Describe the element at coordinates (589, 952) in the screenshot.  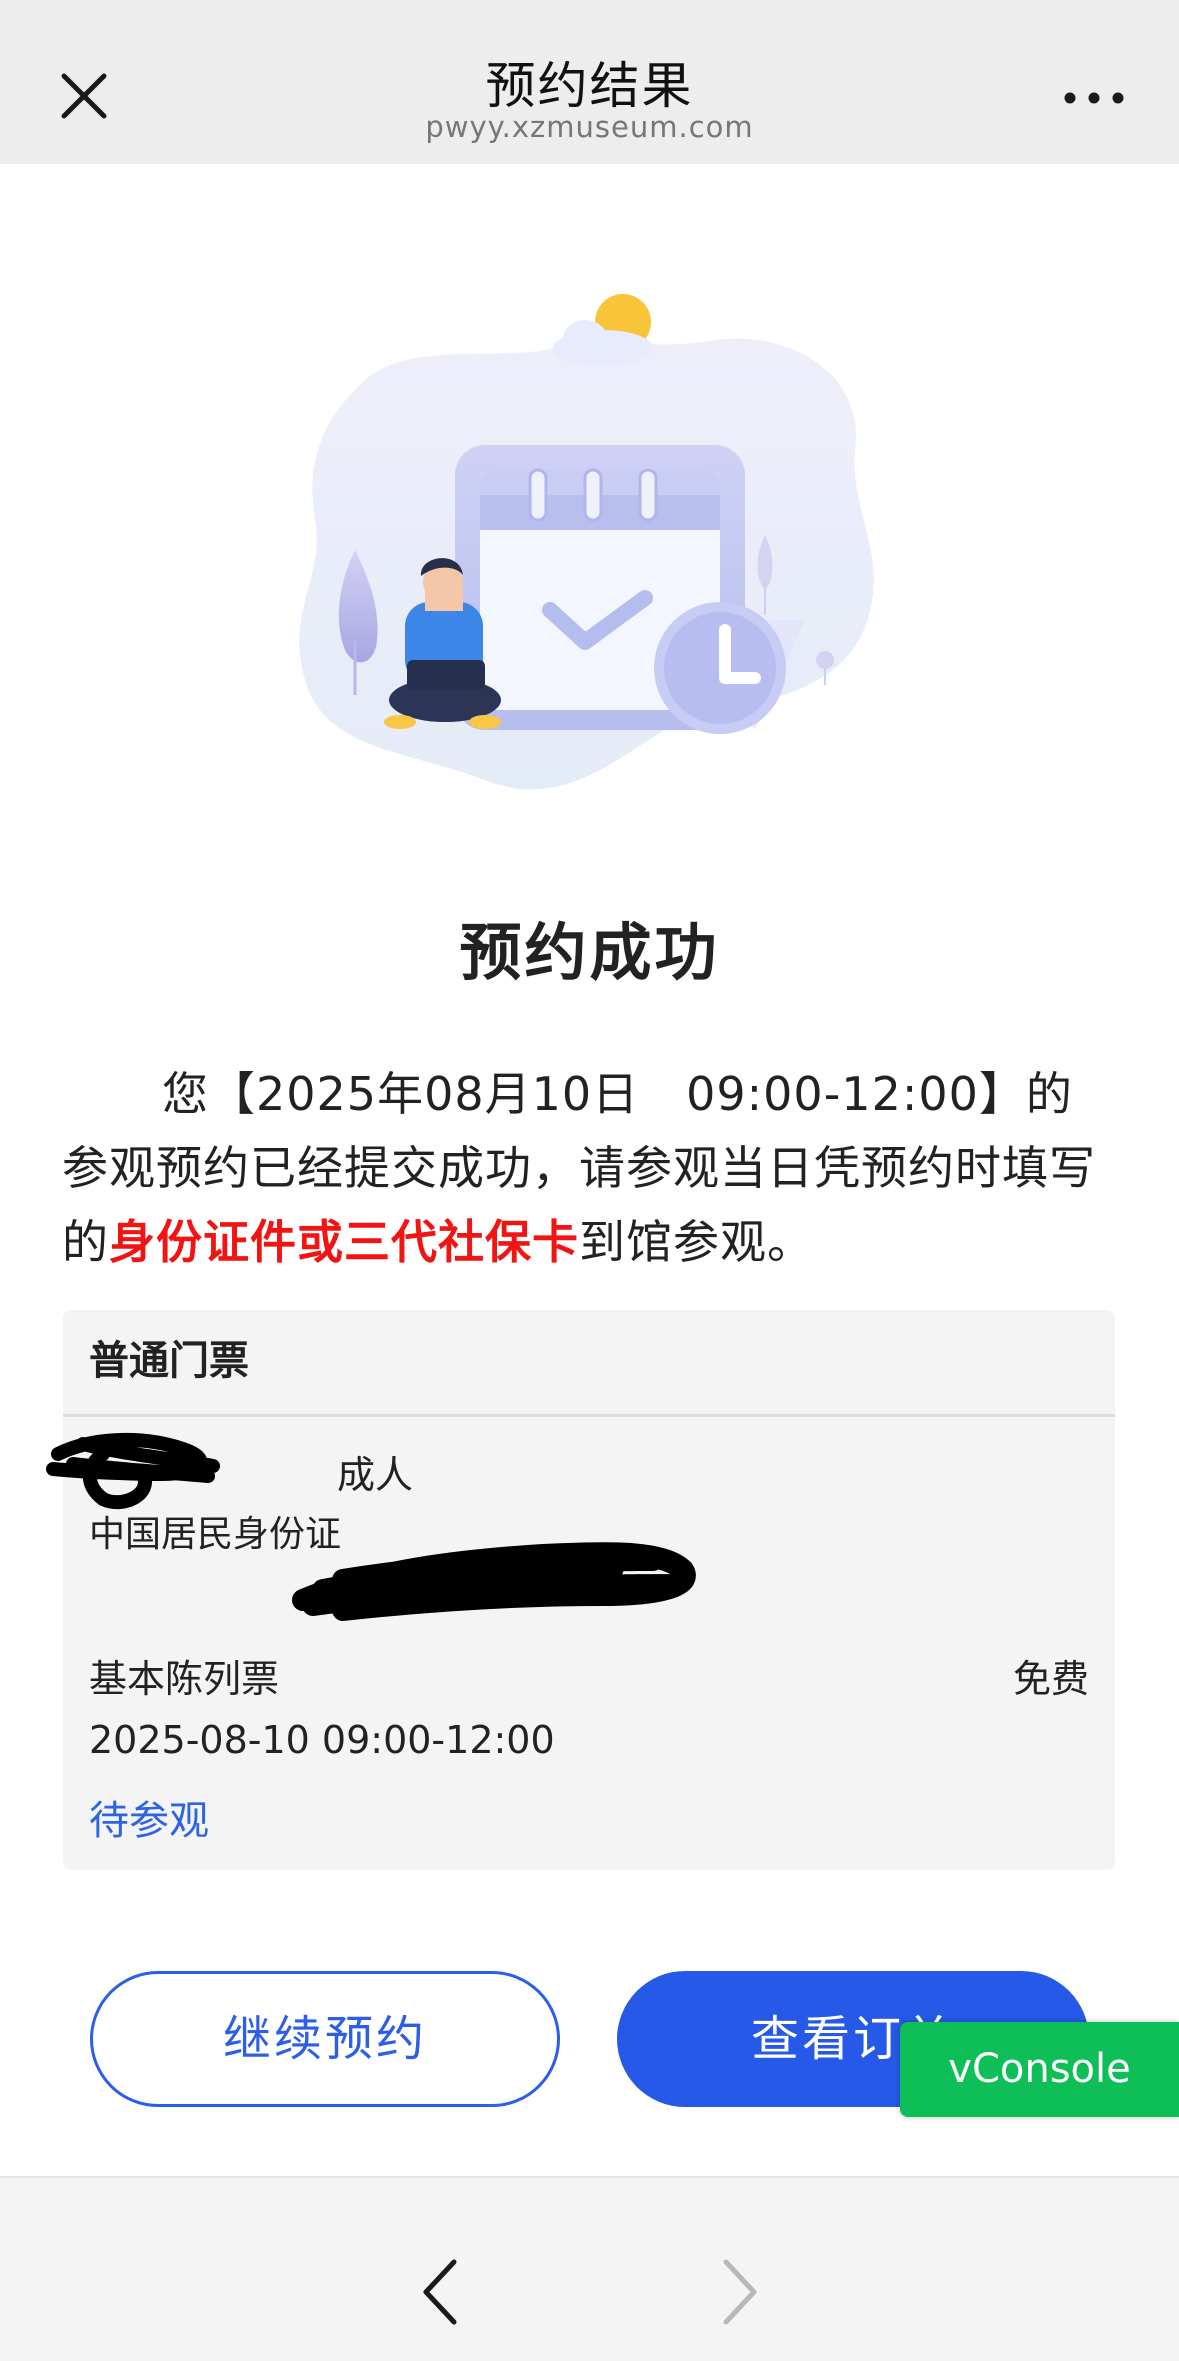
I see `success-title: 预约成功` at that location.